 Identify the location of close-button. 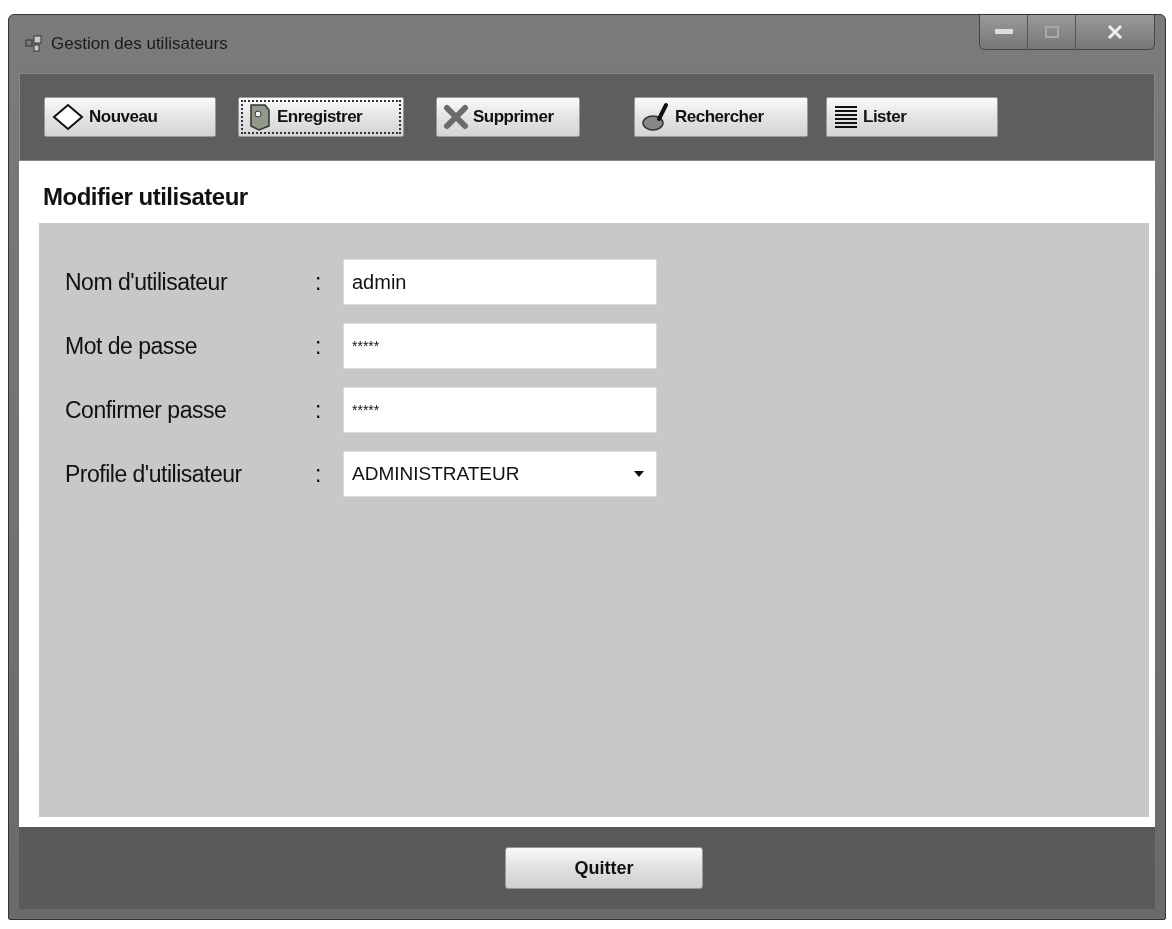
(1115, 32).